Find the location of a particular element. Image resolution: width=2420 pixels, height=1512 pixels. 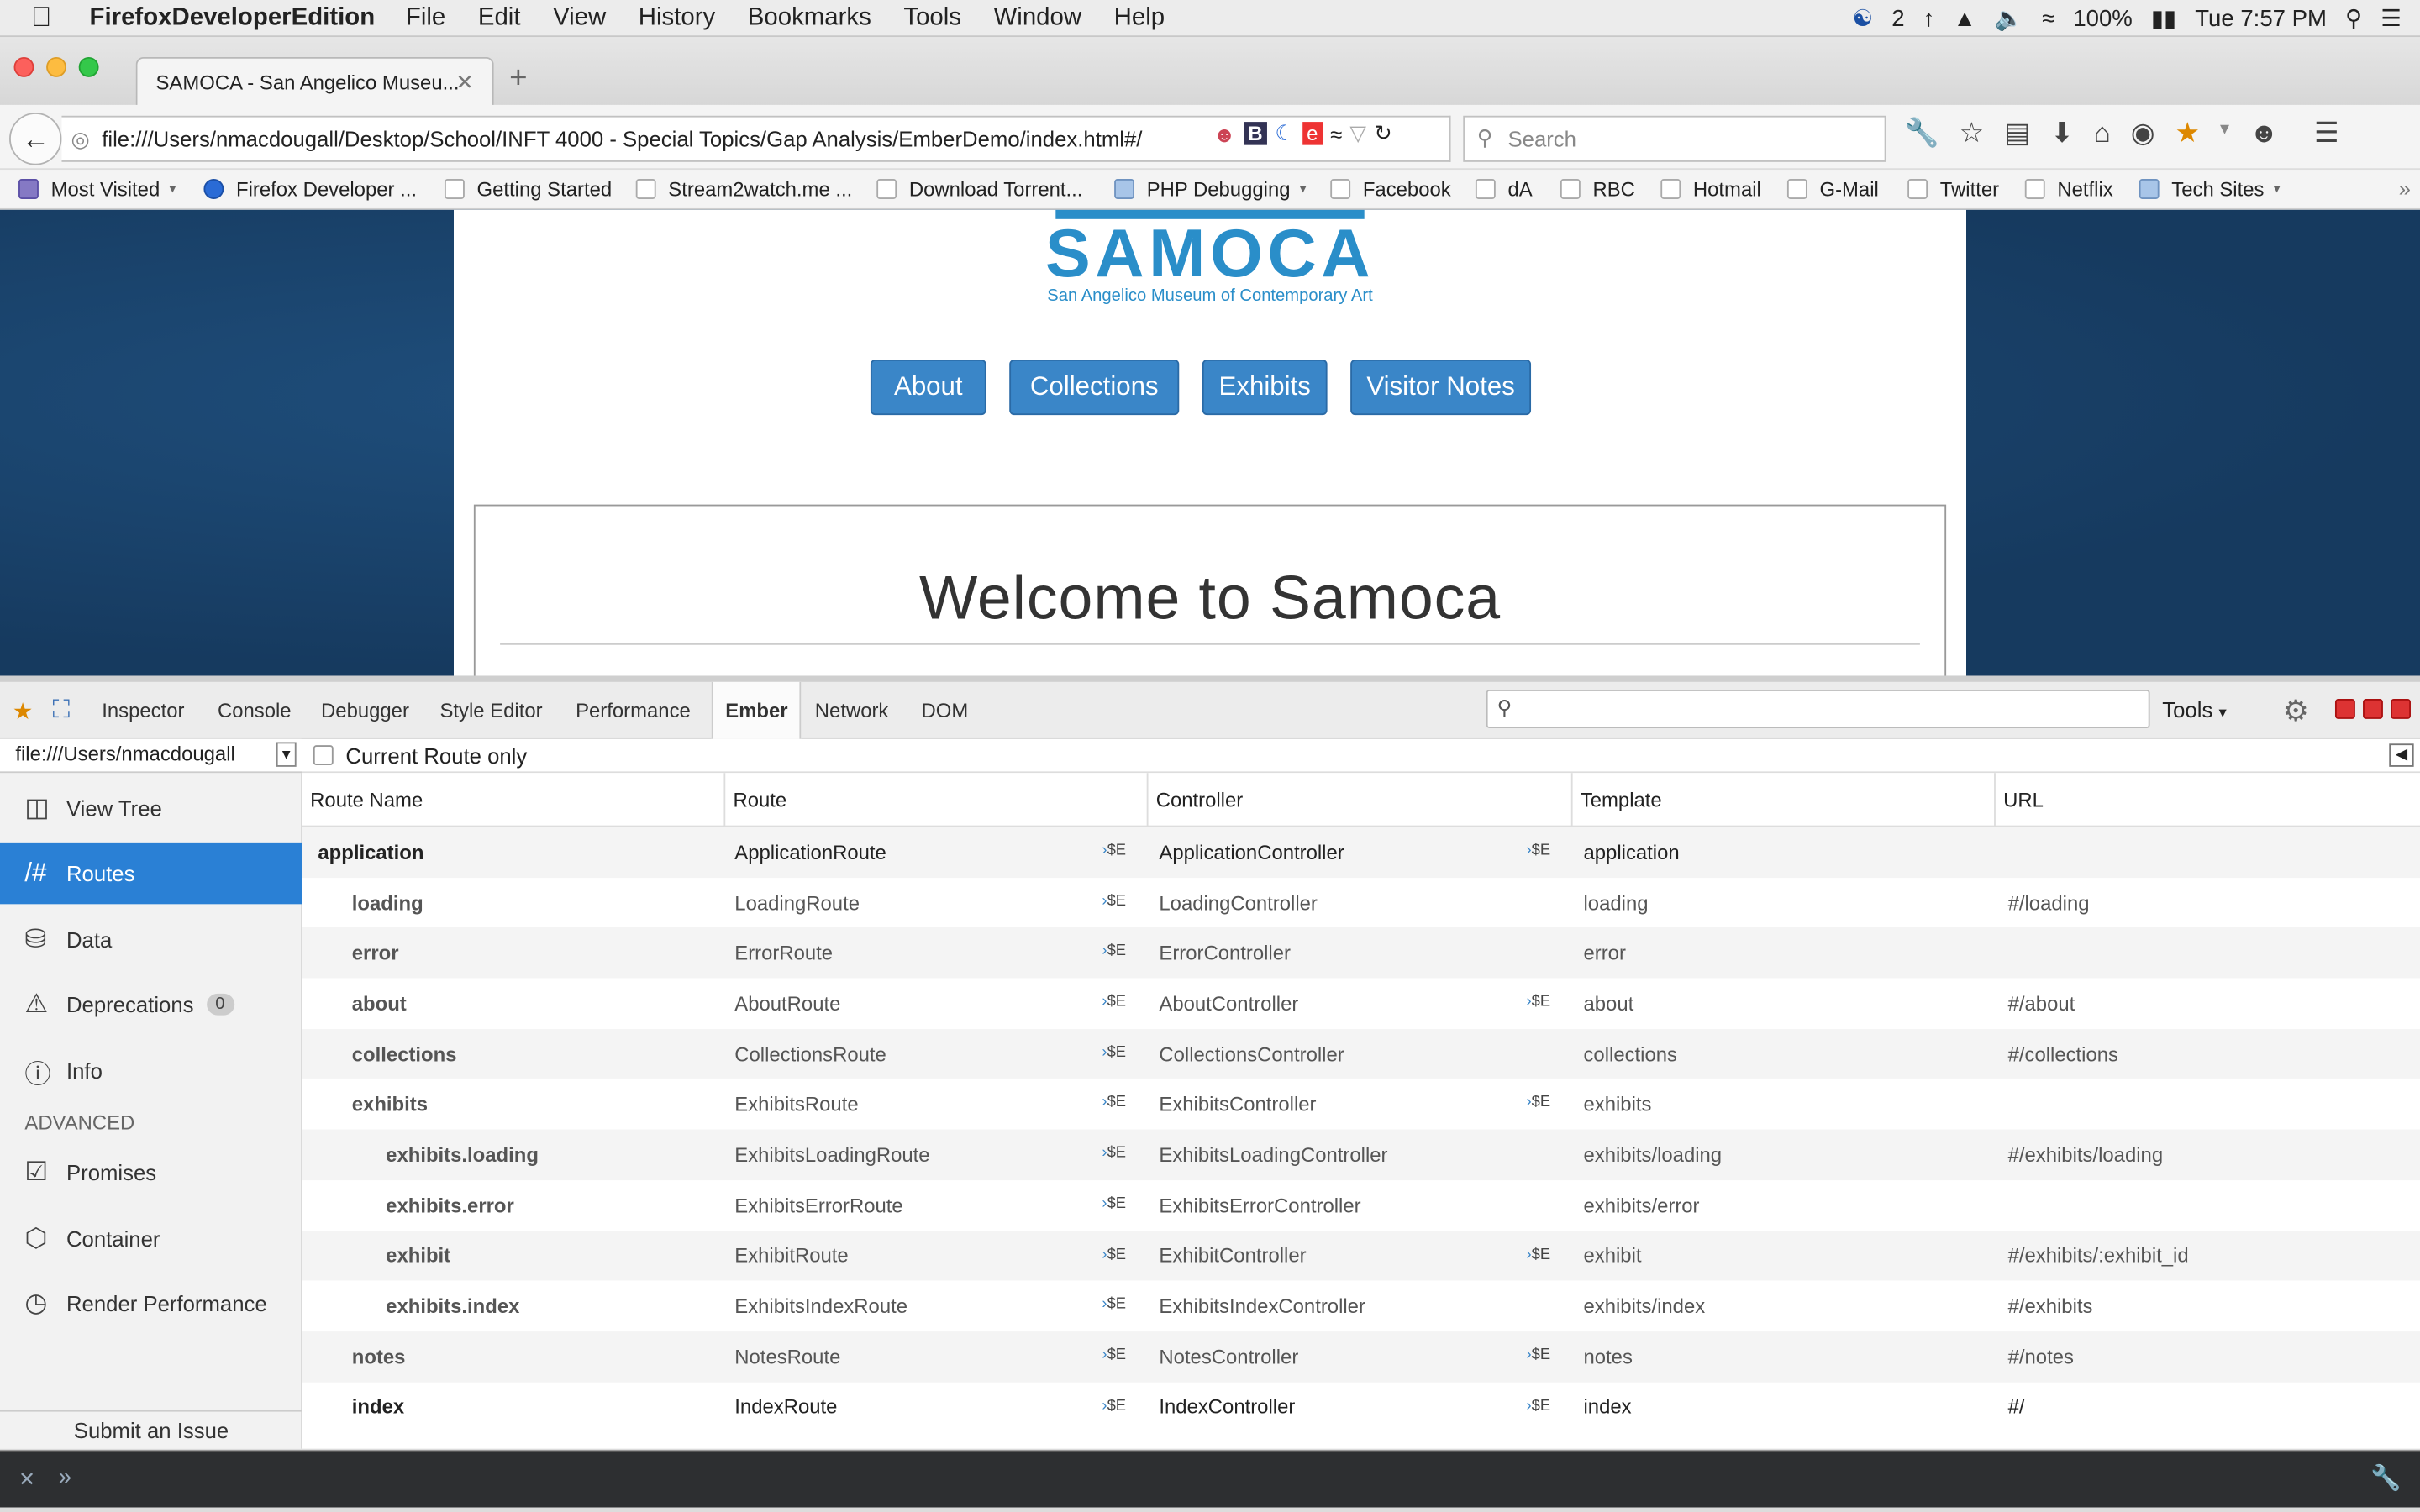

nav-info: ⓘ Info is located at coordinates (151, 1070).